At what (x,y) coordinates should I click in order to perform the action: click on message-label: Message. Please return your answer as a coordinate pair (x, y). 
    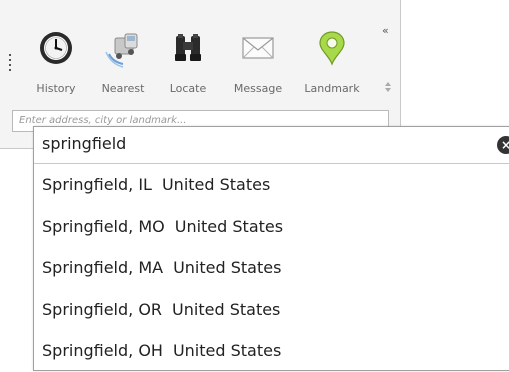
    Looking at the image, I should click on (258, 88).